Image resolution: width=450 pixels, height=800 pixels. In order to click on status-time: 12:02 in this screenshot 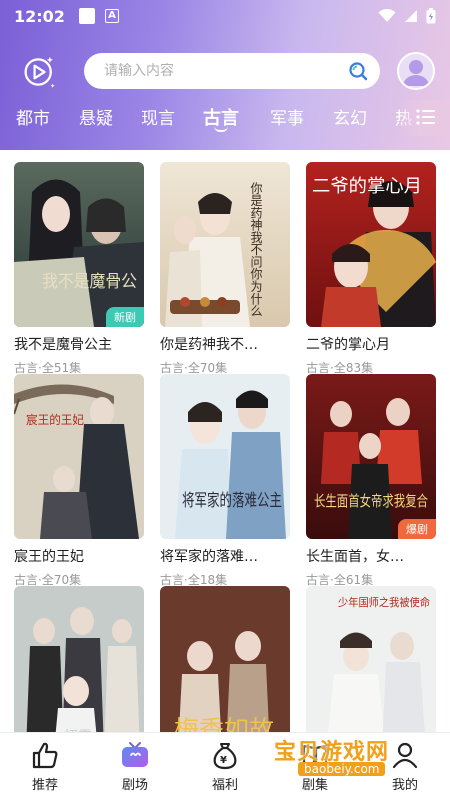, I will do `click(39, 16)`.